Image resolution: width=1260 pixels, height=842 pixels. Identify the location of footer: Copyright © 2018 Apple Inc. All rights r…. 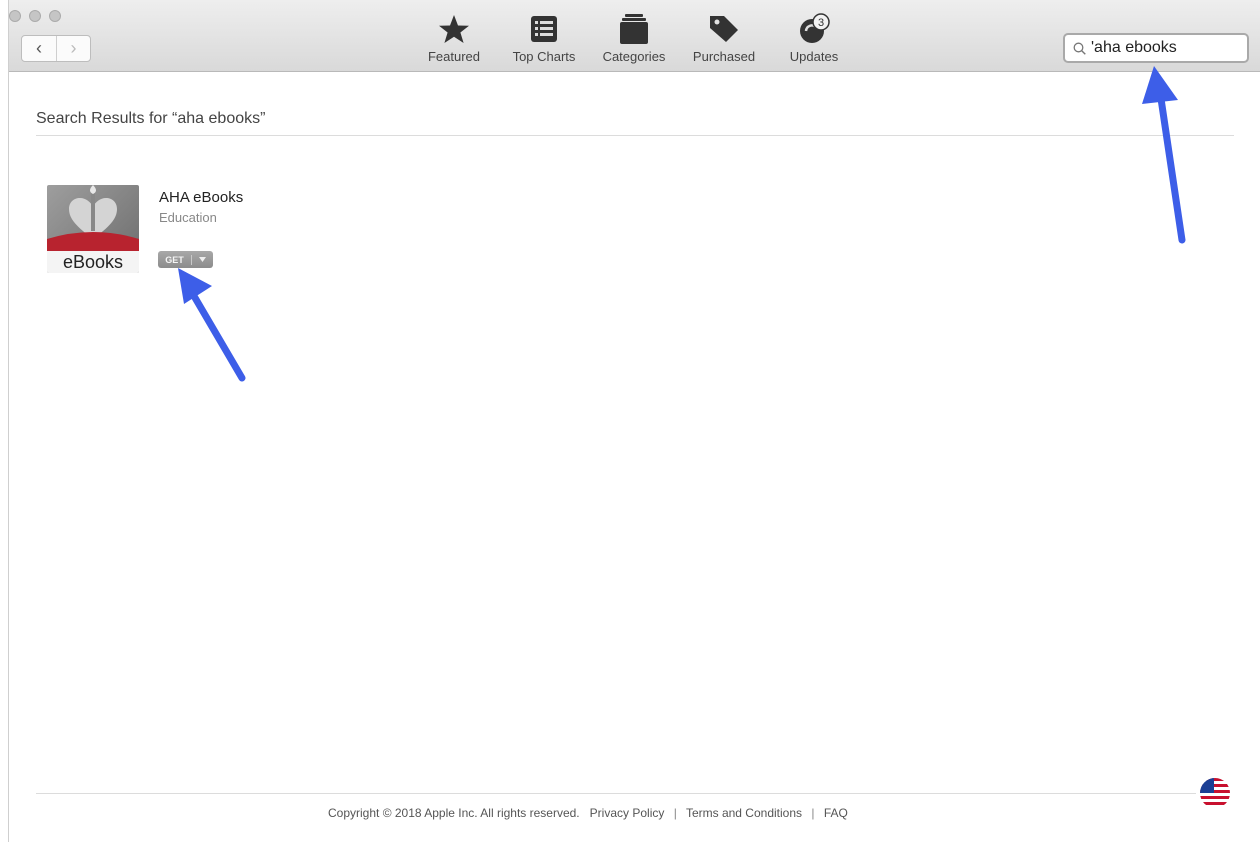
(588, 813).